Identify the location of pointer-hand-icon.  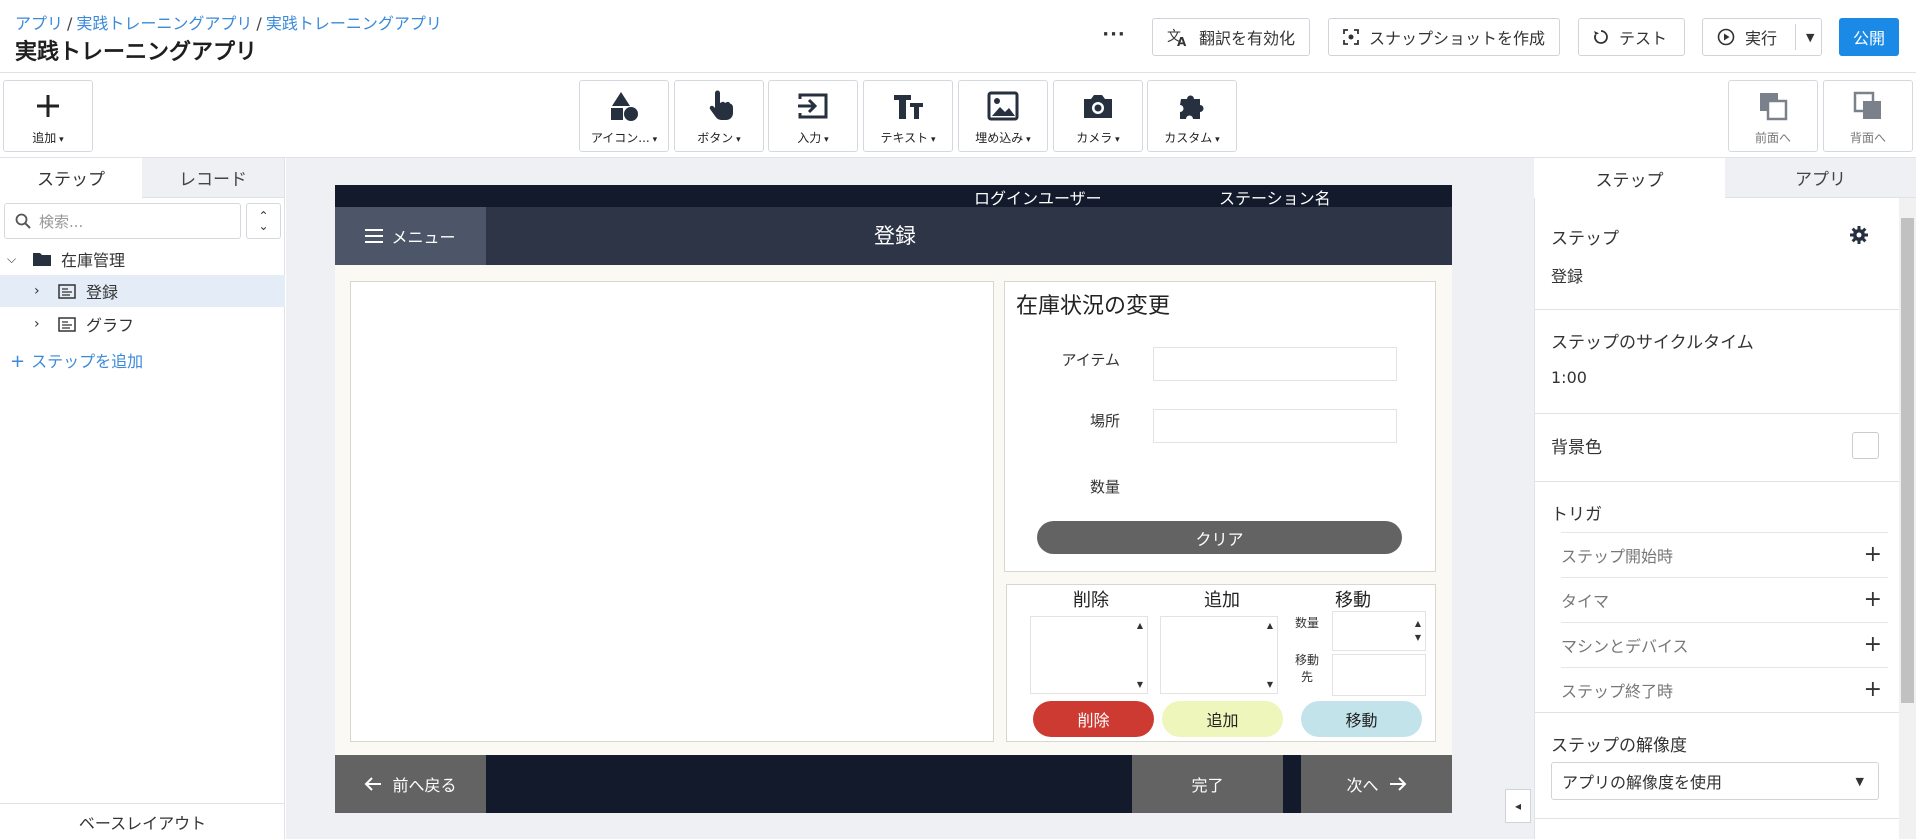
(721, 105).